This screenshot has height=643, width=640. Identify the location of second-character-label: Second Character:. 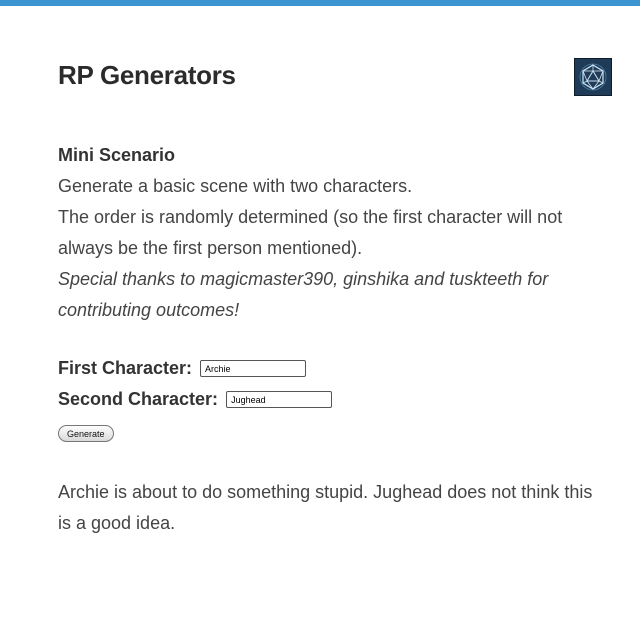
(138, 399).